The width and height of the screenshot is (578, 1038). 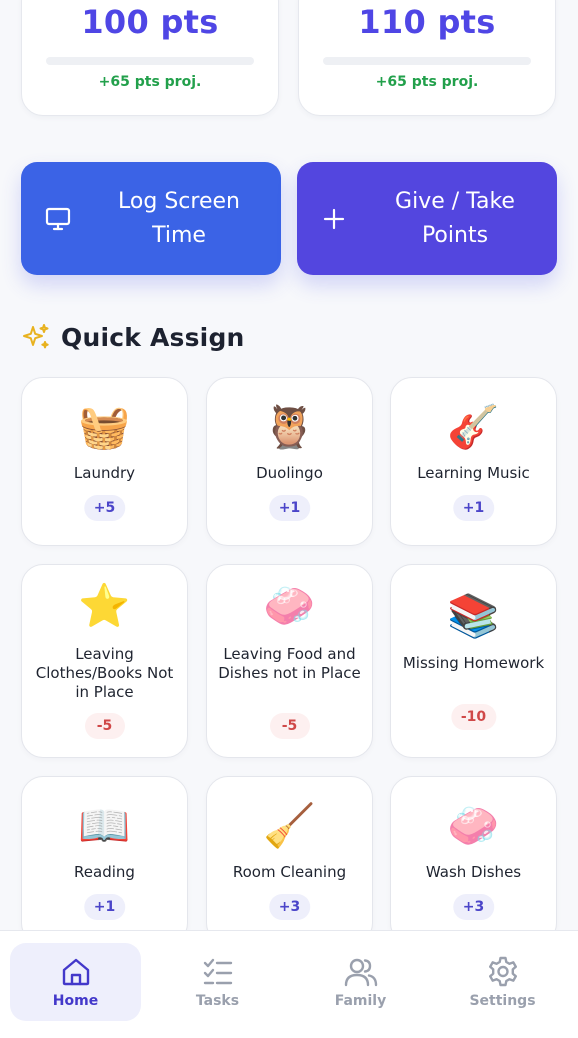 I want to click on task-card-wash-dishes: 🧼 Wash Dishes +3, so click(x=473, y=860).